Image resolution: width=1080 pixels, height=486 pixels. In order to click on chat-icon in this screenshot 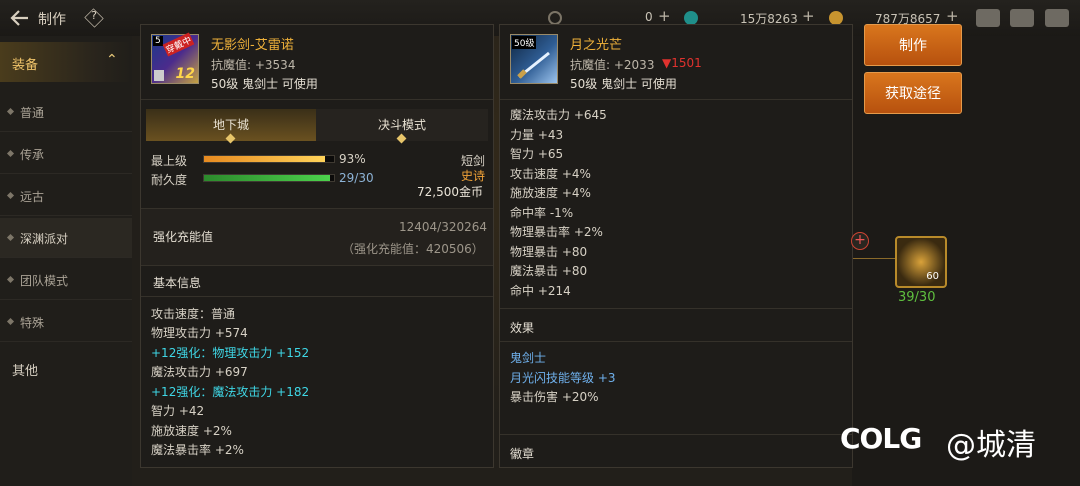, I will do `click(1057, 18)`.